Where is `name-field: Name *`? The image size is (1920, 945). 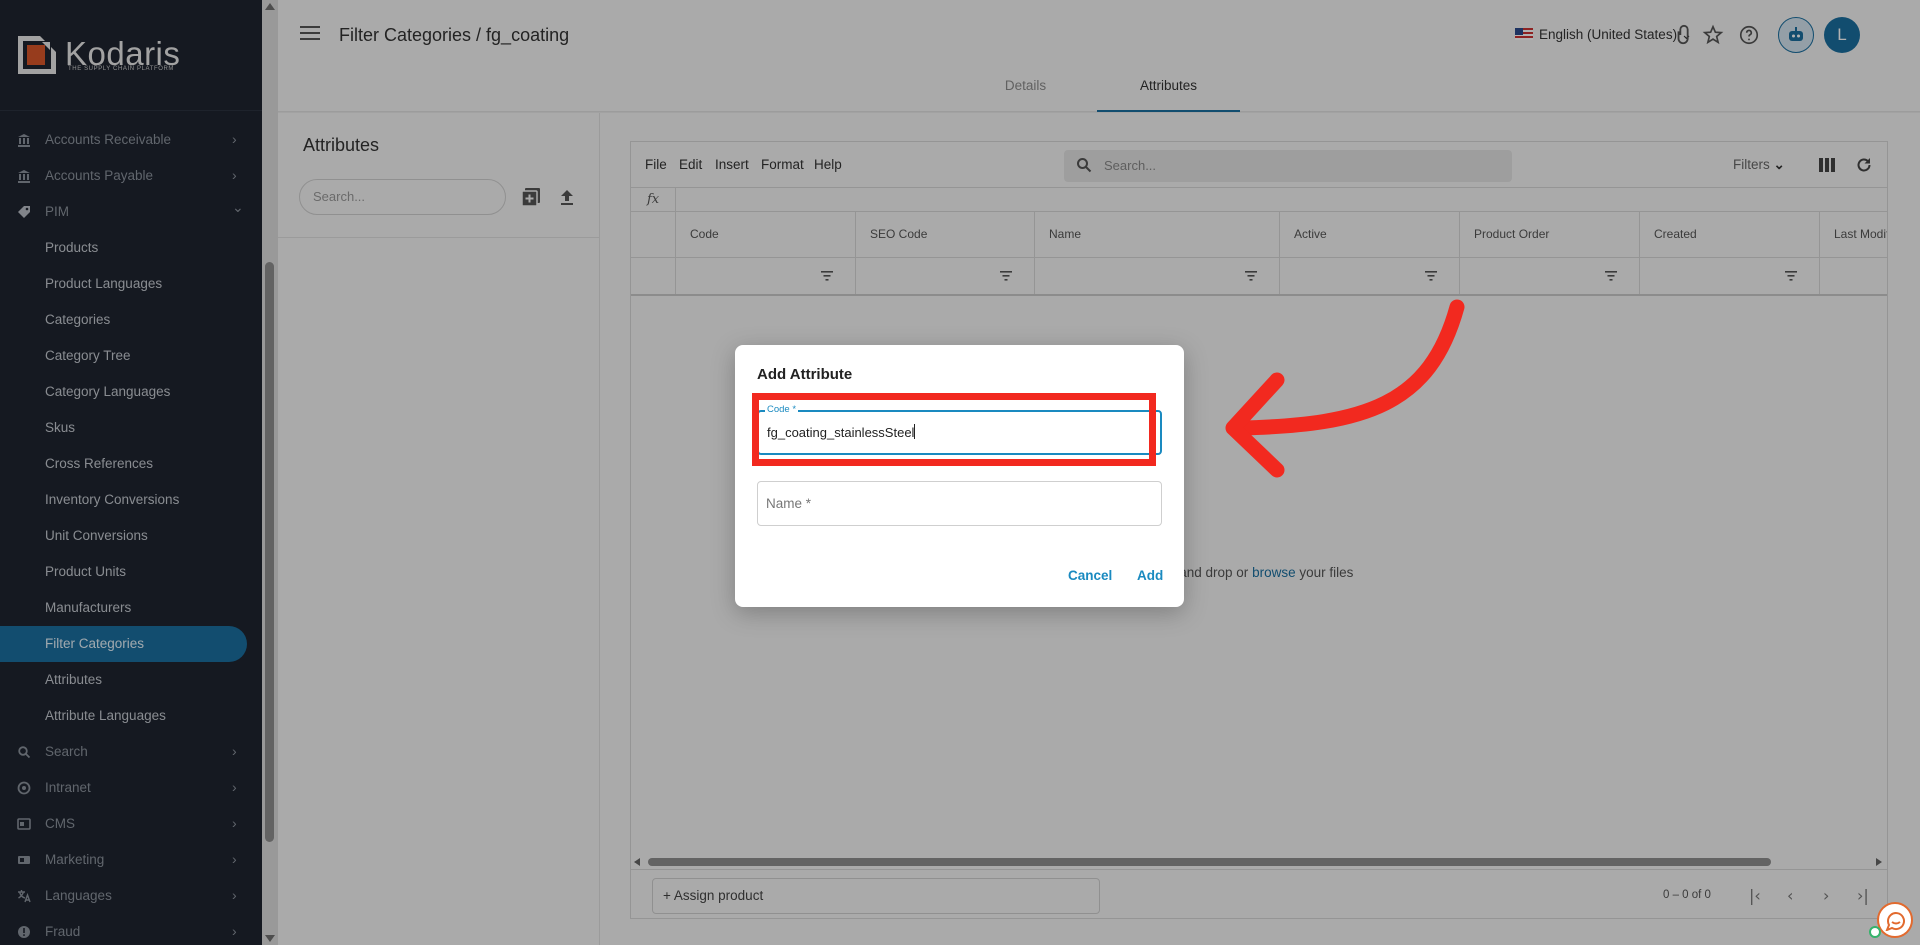
name-field: Name * is located at coordinates (959, 503).